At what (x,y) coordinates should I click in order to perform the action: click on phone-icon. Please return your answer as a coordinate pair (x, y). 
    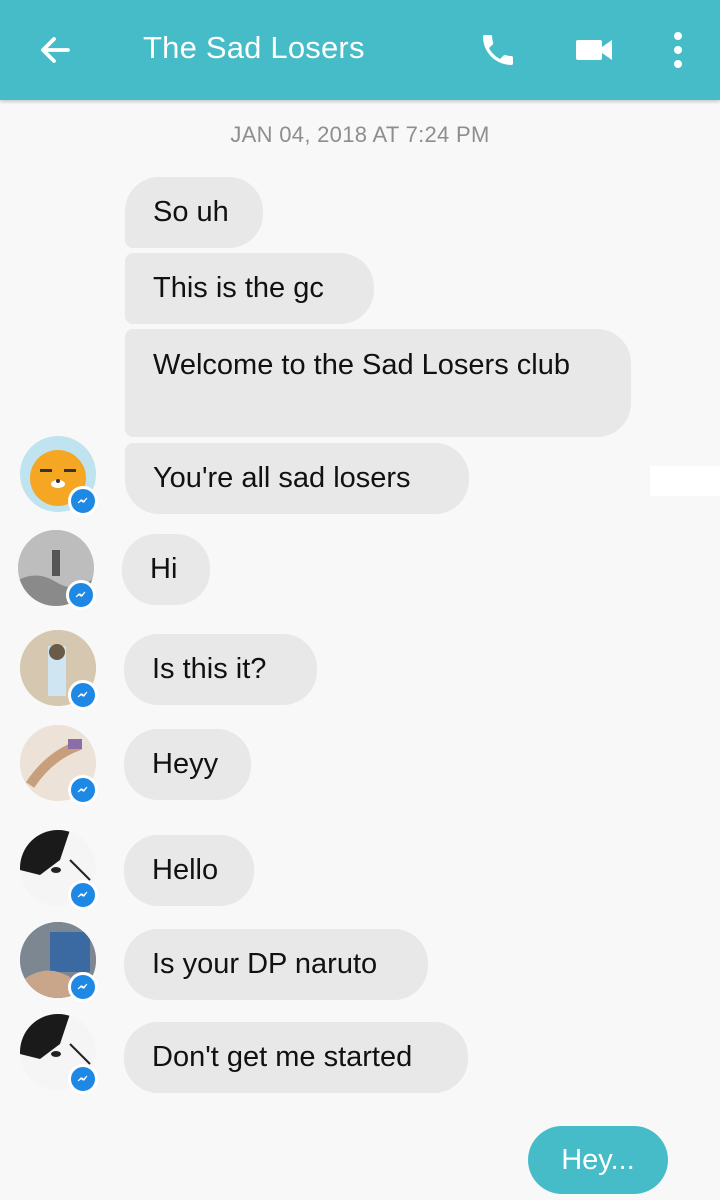
    Looking at the image, I should click on (498, 50).